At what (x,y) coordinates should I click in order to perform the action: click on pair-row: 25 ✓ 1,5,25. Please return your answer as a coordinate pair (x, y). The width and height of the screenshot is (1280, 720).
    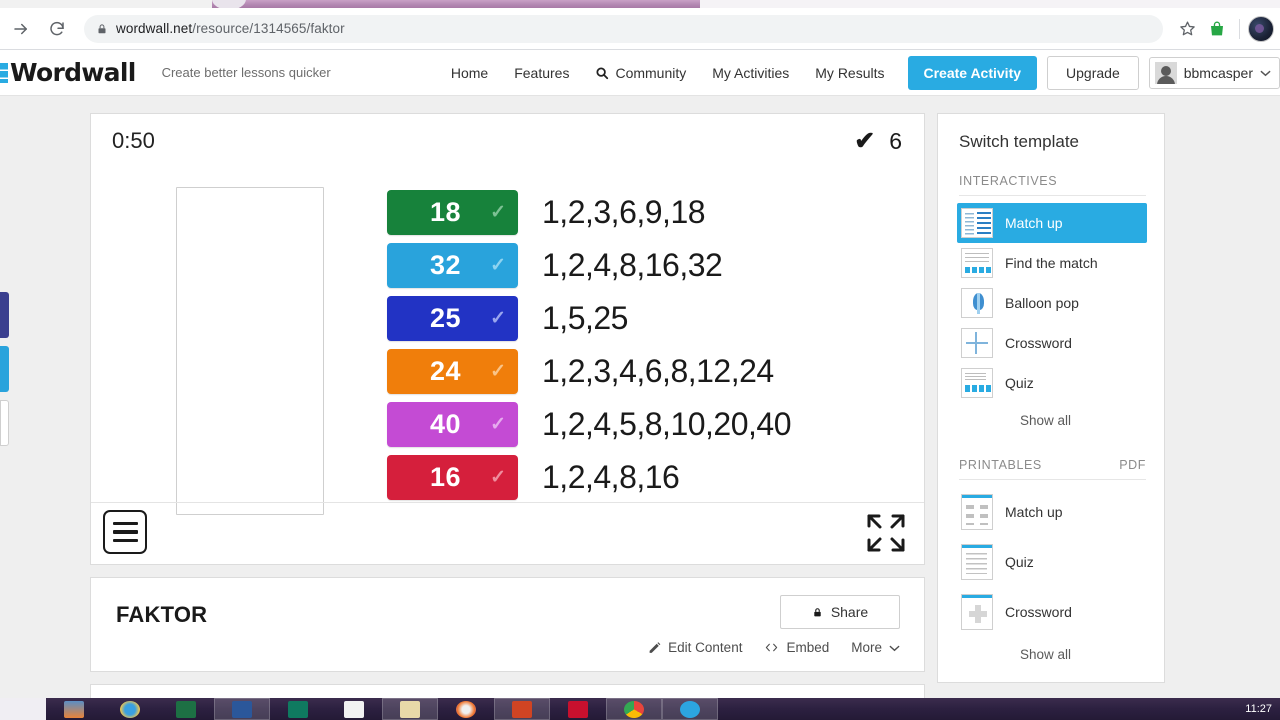
    Looking at the image, I should click on (589, 318).